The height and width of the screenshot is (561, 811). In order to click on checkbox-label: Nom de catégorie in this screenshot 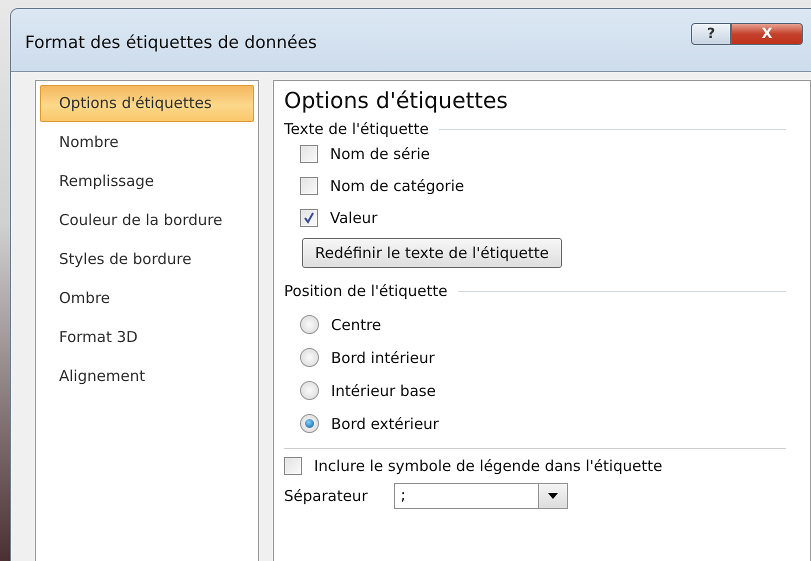, I will do `click(397, 186)`.